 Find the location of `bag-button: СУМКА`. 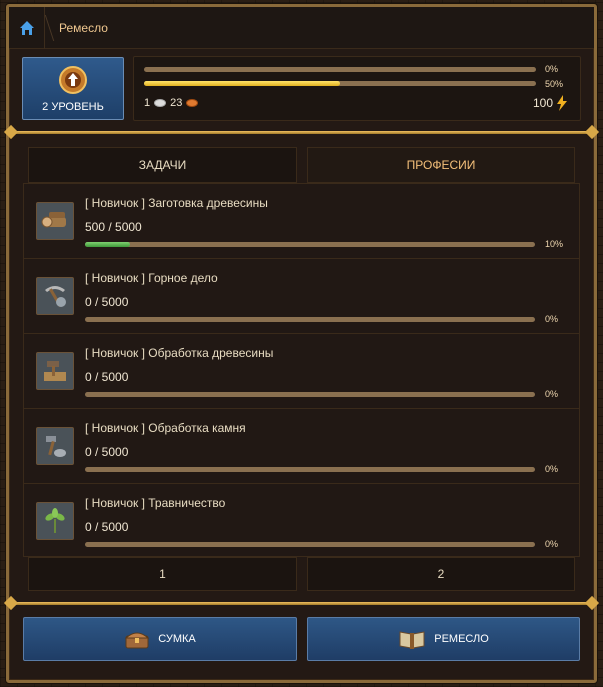

bag-button: СУМКА is located at coordinates (160, 639).